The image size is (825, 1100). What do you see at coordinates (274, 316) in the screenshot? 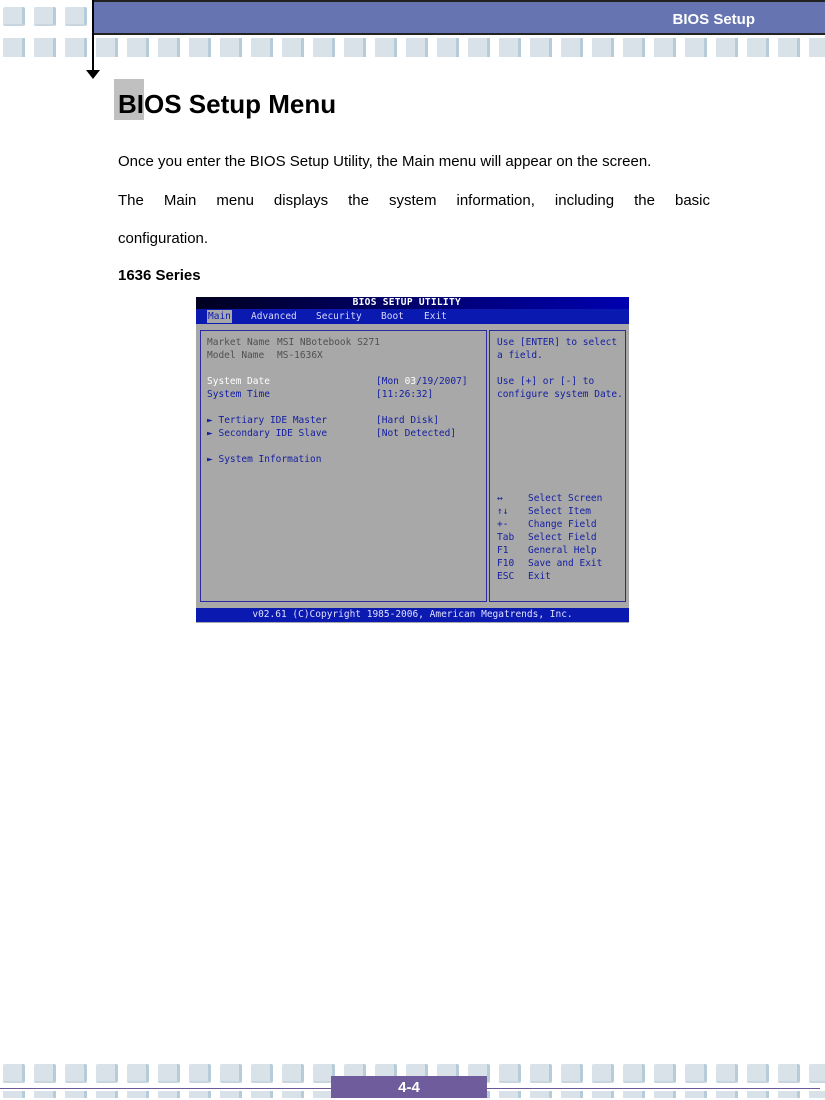
I see `bios-tab-advanced: Advanced` at bounding box center [274, 316].